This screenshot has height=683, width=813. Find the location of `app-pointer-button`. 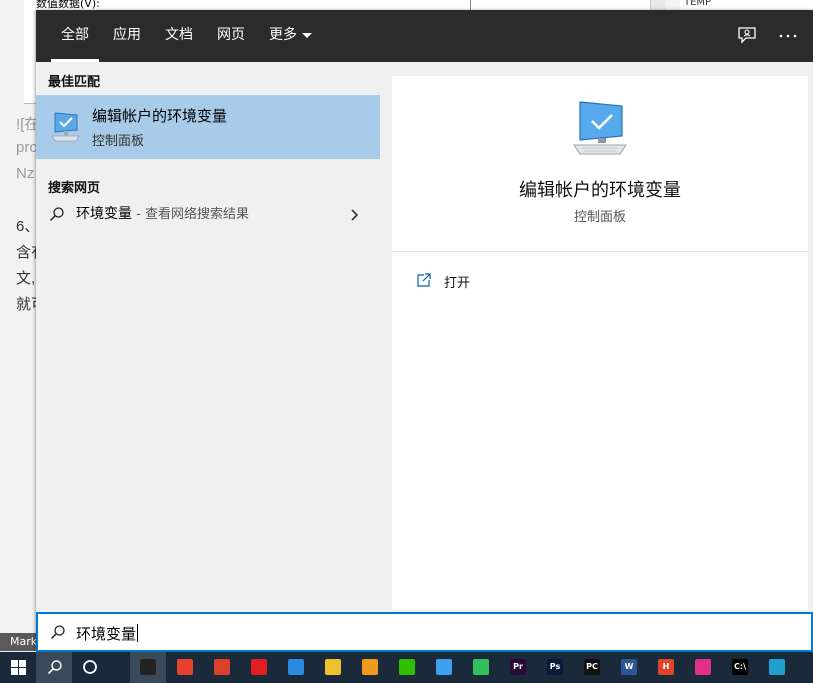

app-pointer-button is located at coordinates (703, 667).